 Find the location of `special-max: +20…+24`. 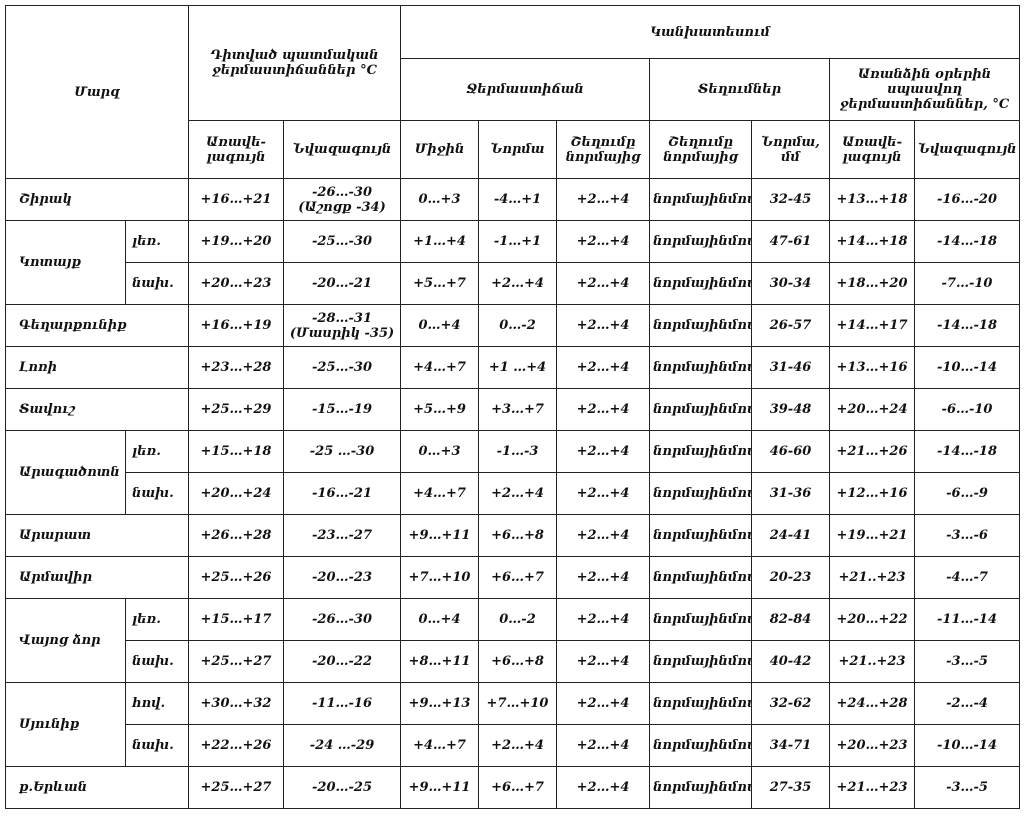

special-max: +20…+24 is located at coordinates (872, 409).